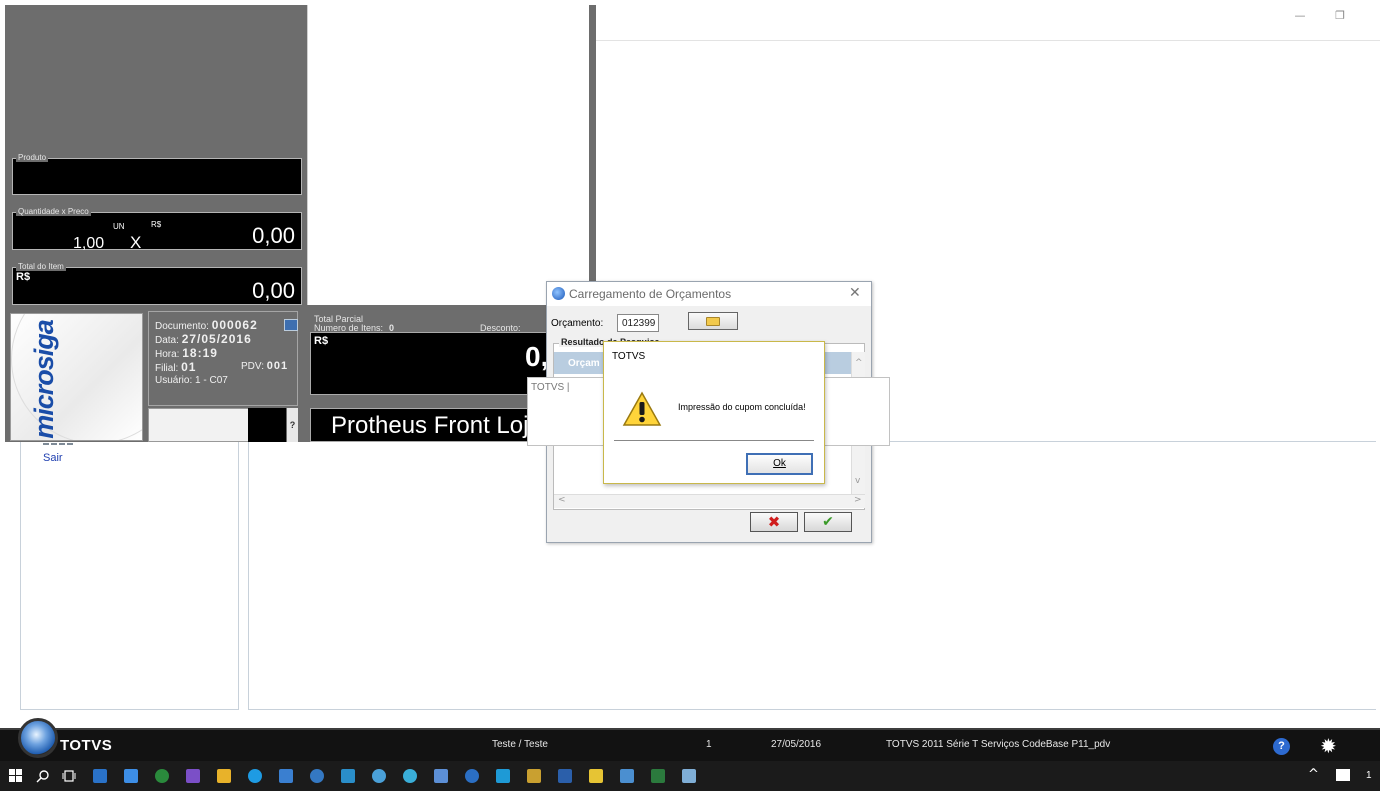 The width and height of the screenshot is (1380, 791). Describe the element at coordinates (448, 155) in the screenshot. I see `item-list-area` at that location.